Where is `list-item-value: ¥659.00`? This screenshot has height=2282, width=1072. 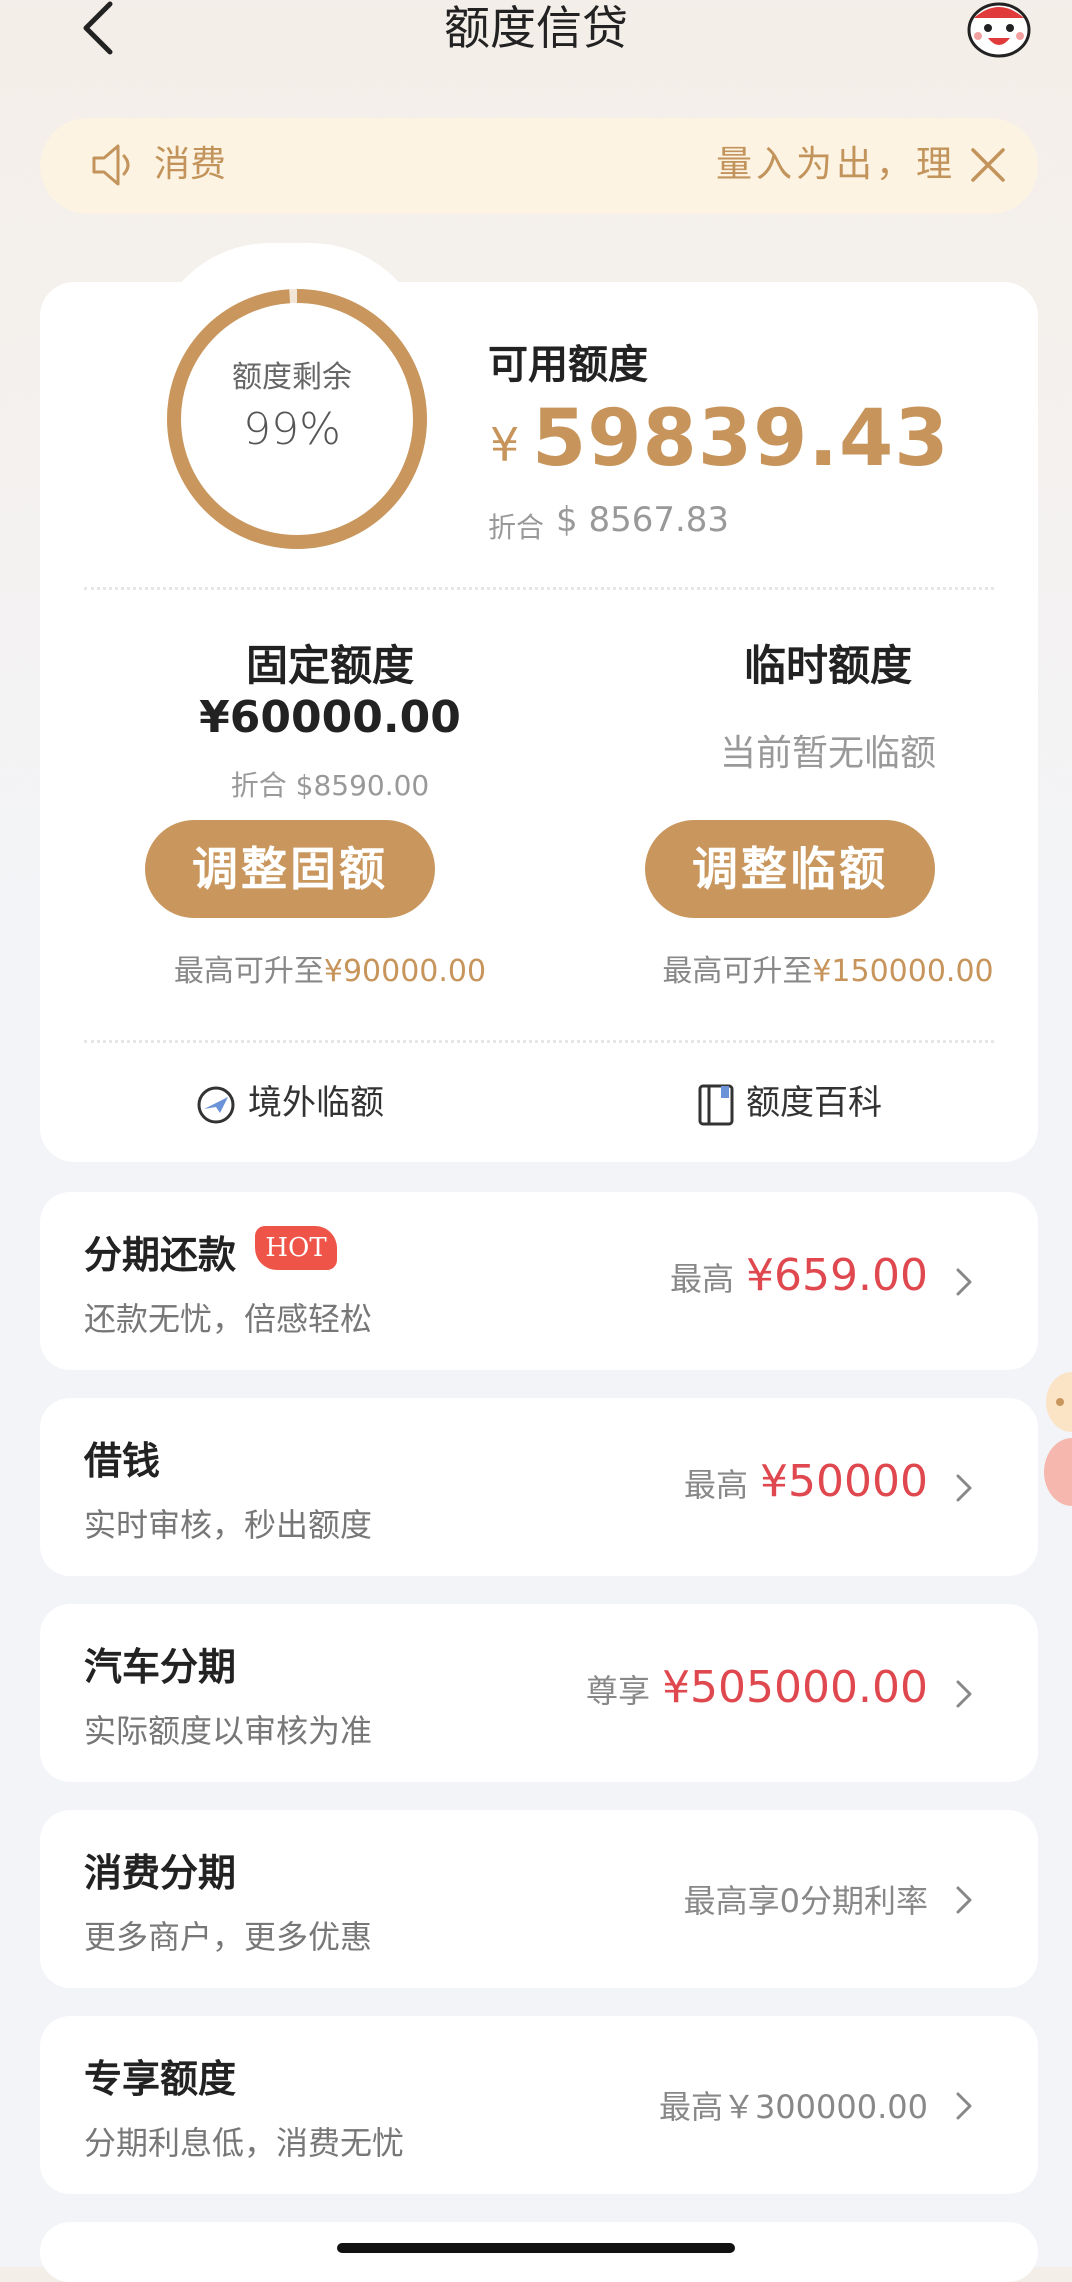
list-item-value: ¥659.00 is located at coordinates (837, 1275).